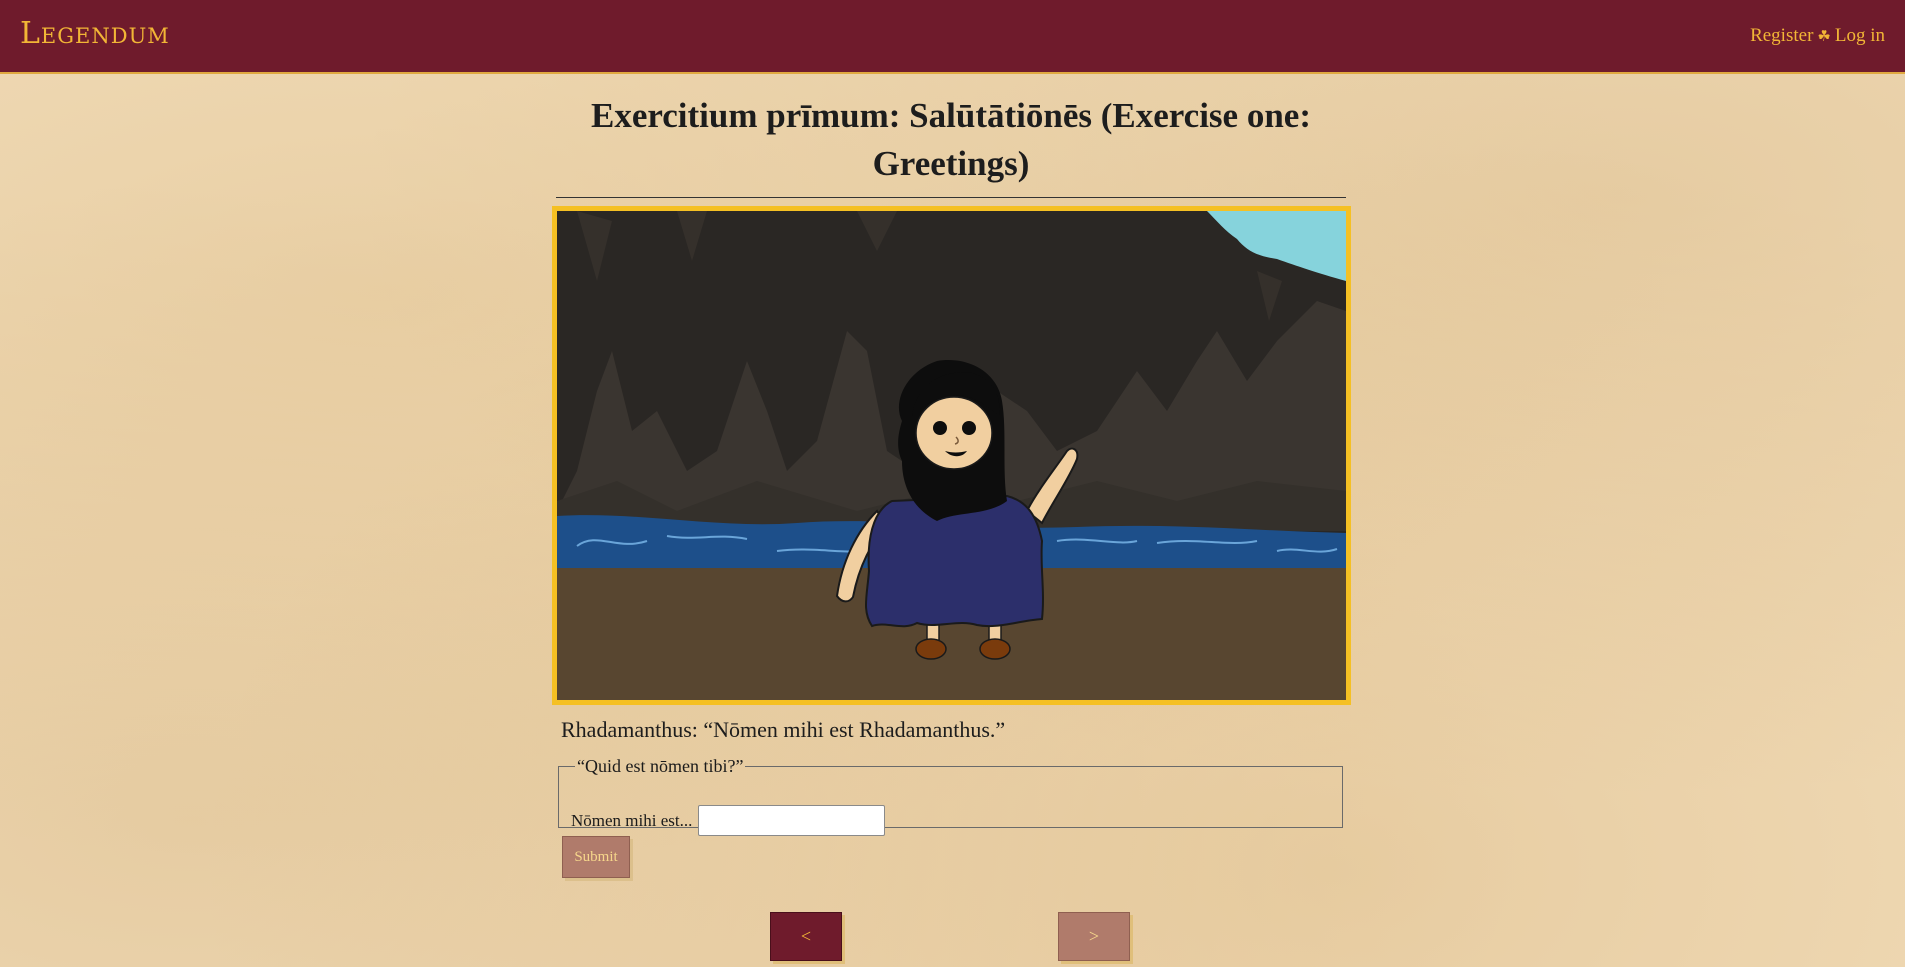 The height and width of the screenshot is (967, 1905). Describe the element at coordinates (1094, 936) in the screenshot. I see `next-button: >` at that location.